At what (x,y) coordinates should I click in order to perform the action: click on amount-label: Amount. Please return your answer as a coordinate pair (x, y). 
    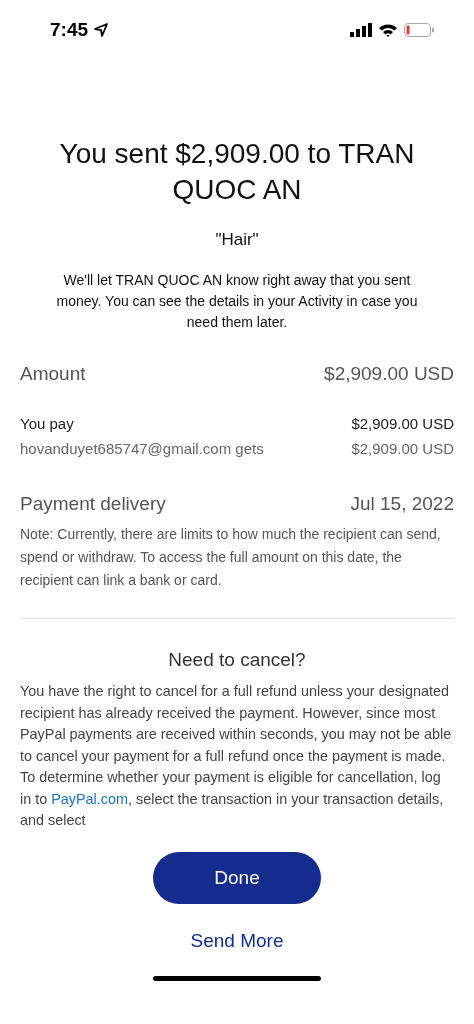
    Looking at the image, I should click on (53, 374).